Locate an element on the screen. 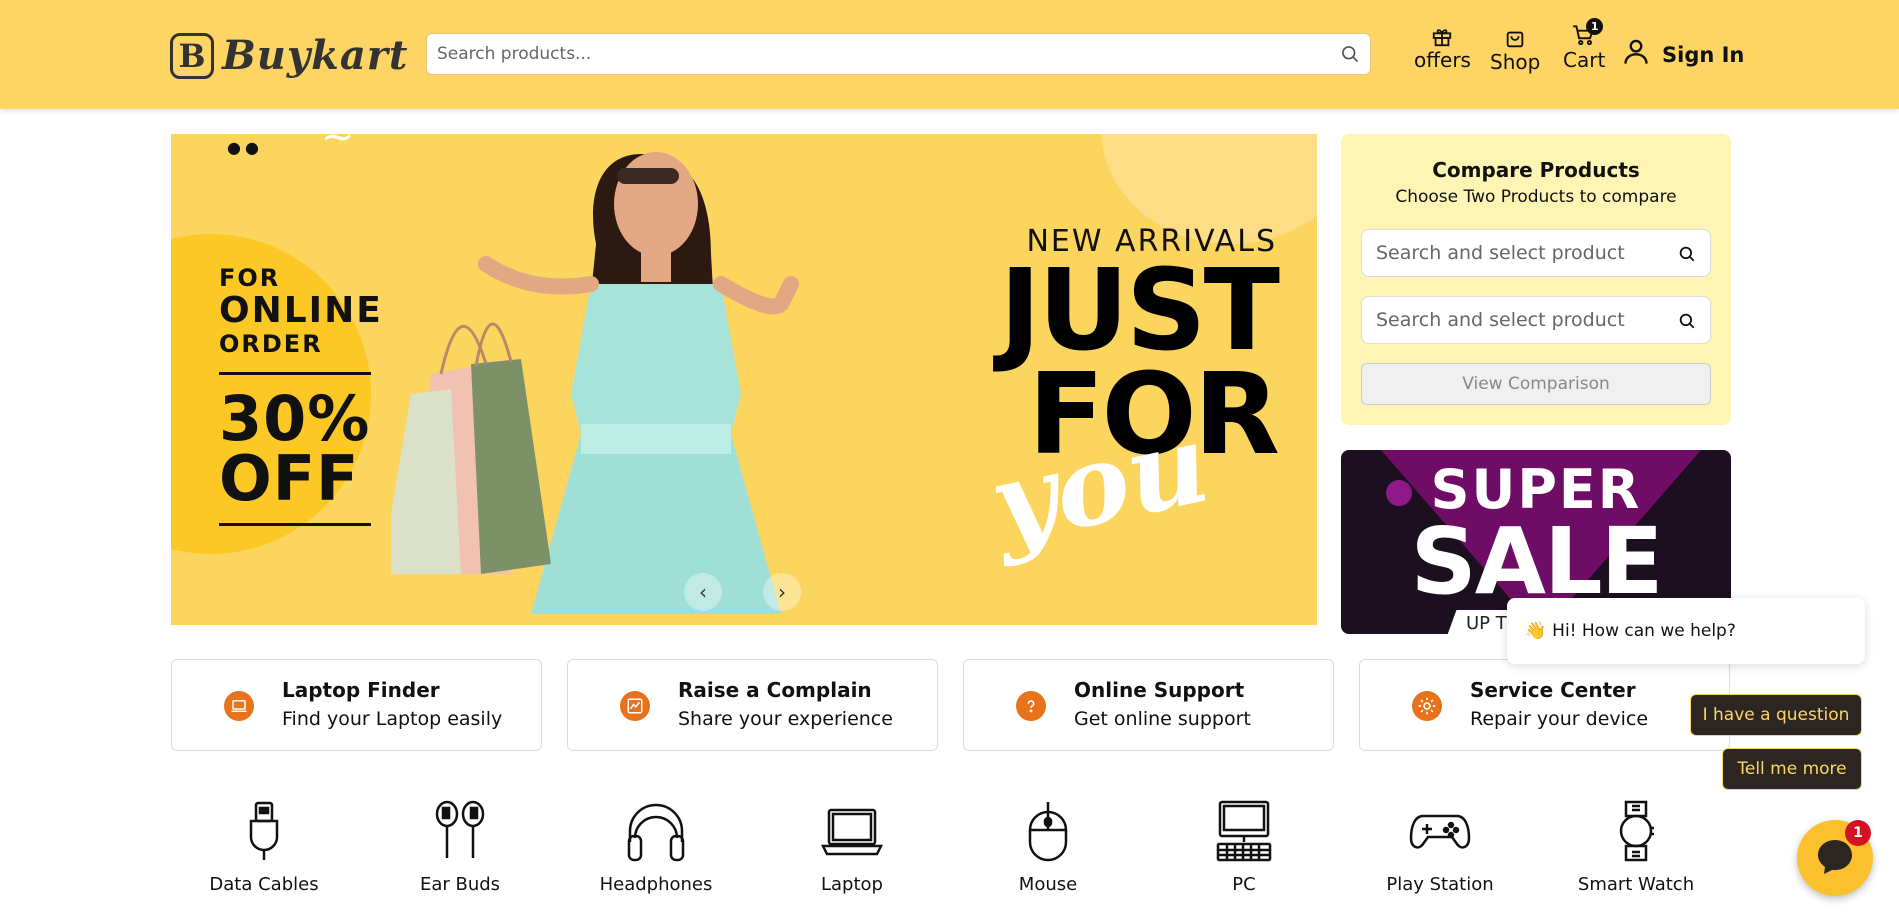 The height and width of the screenshot is (918, 1899). category-headphones: Headphones is located at coordinates (656, 847).